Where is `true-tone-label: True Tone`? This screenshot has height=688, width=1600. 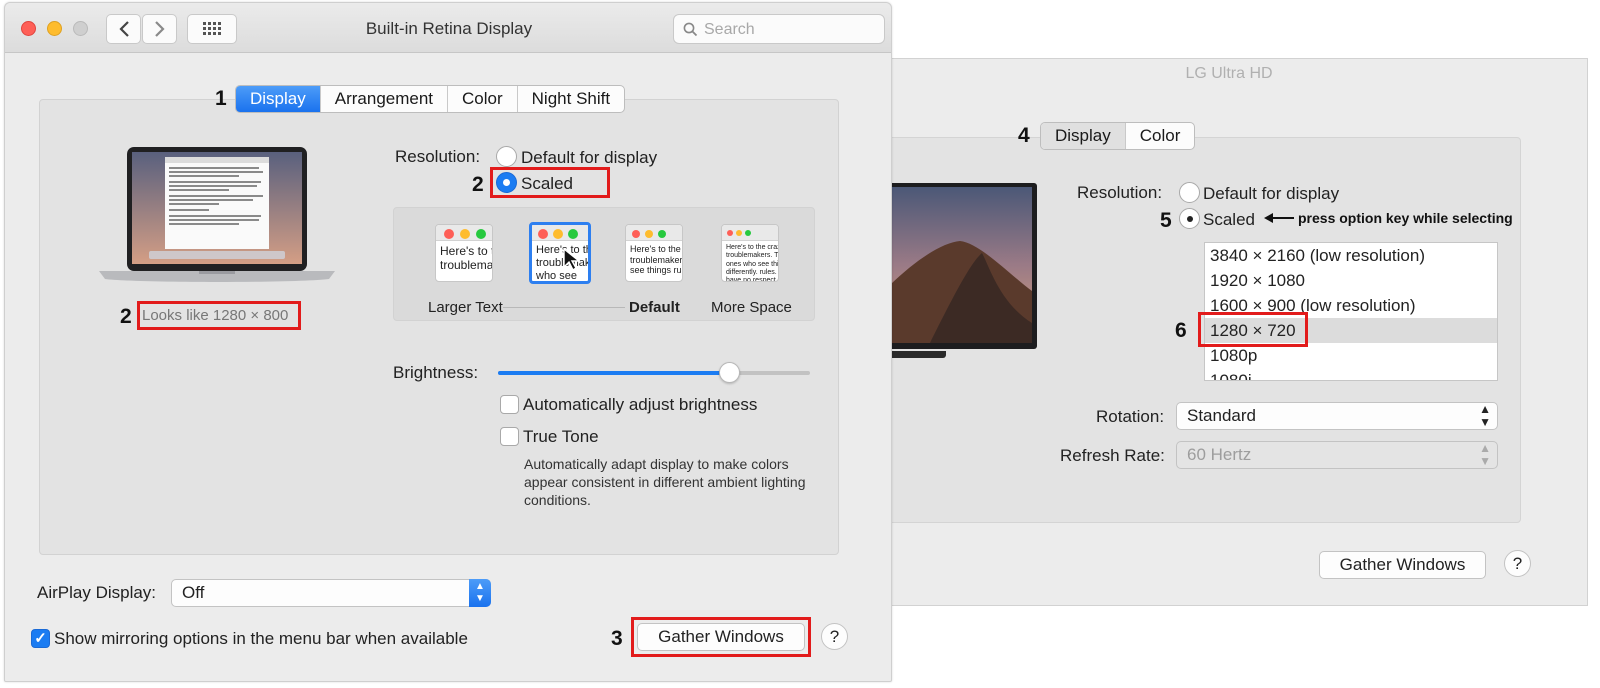
true-tone-label: True Tone is located at coordinates (561, 436).